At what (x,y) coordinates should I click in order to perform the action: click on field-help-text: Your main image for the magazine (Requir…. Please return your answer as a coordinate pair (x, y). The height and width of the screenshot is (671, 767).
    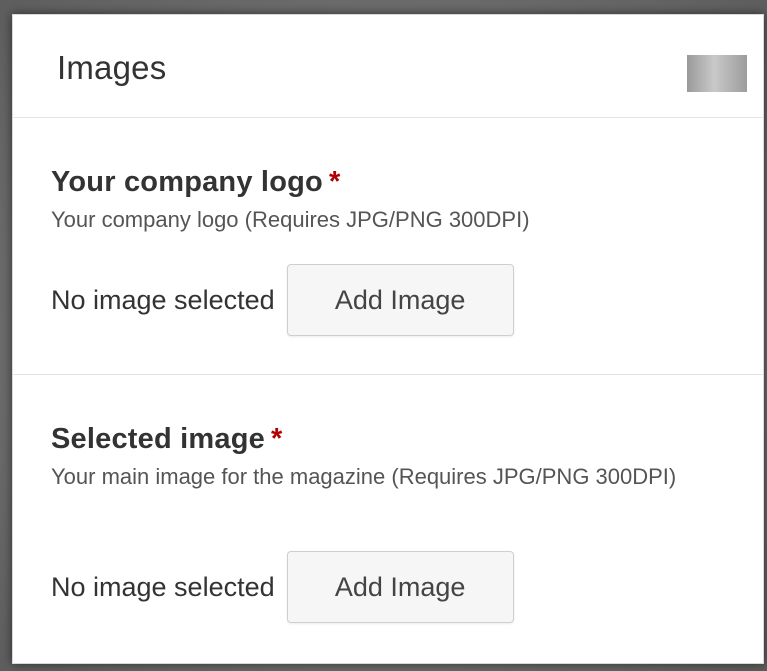
    Looking at the image, I should click on (364, 476).